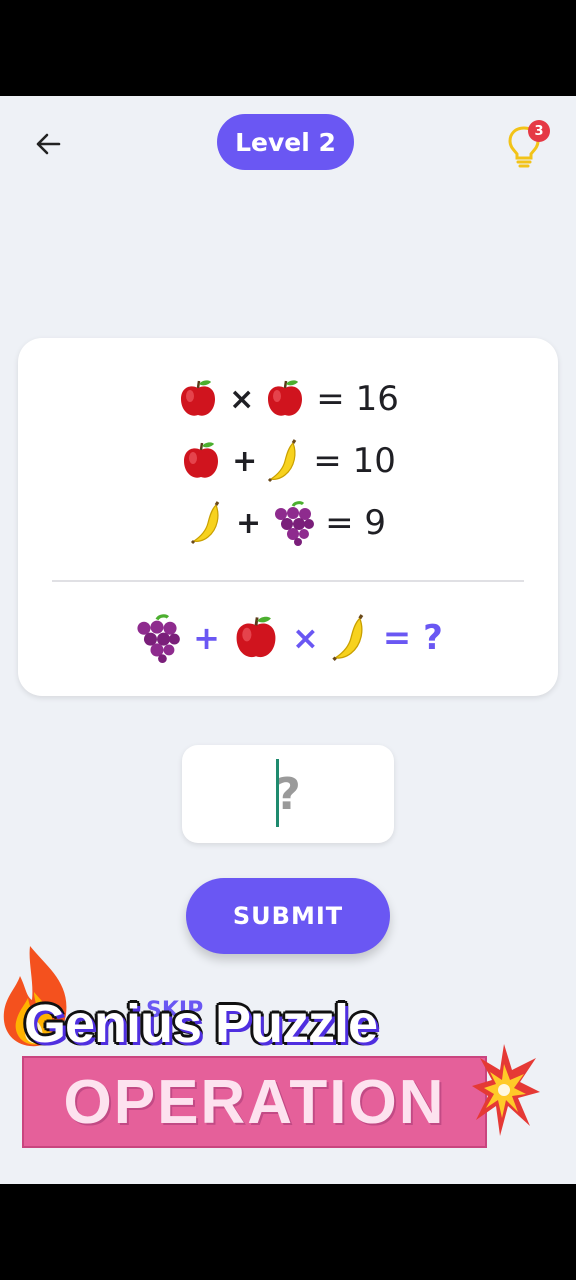 This screenshot has height=1280, width=576. Describe the element at coordinates (288, 581) in the screenshot. I see `divider` at that location.